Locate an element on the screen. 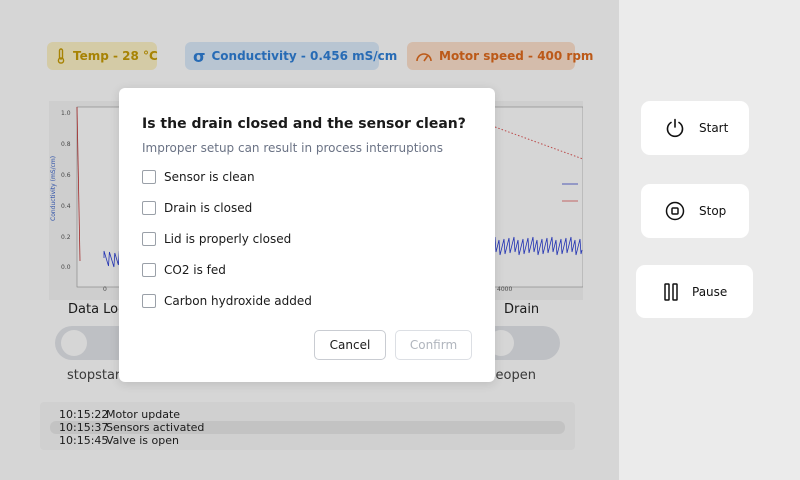  check-lid-closed: Lid is properly closed is located at coordinates (216, 239).